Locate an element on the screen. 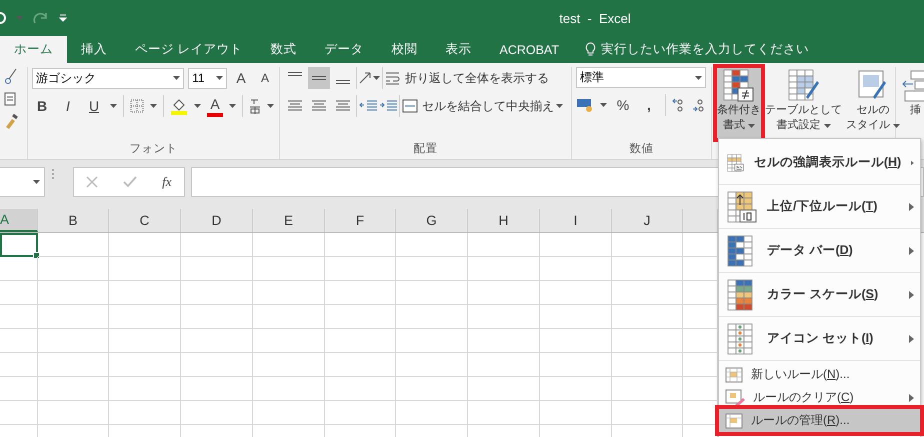 The image size is (924, 437). ribbon-tab: 校閲 is located at coordinates (404, 49).